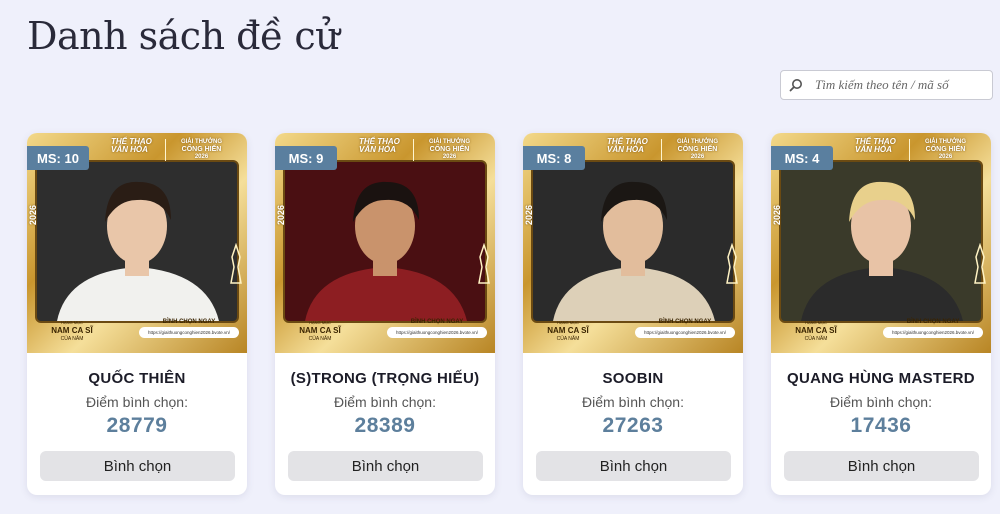 The width and height of the screenshot is (1000, 514). Describe the element at coordinates (554, 158) in the screenshot. I see `nominee-number-badge: MS: 8` at that location.